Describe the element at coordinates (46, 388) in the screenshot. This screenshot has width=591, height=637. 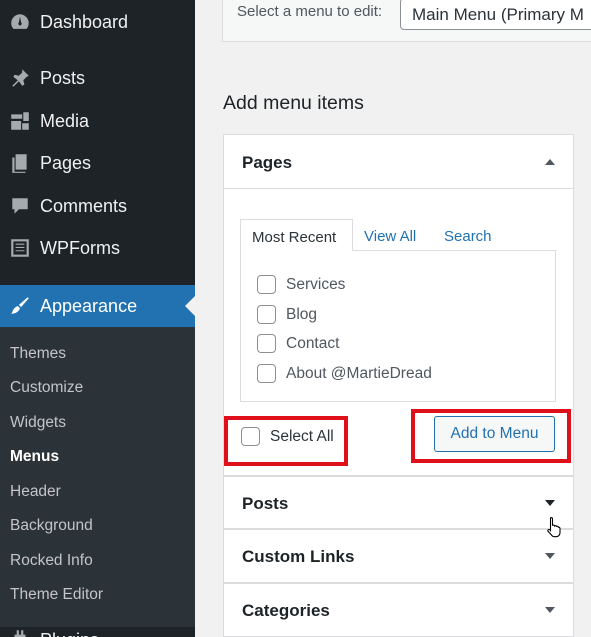
I see `submenu-customize: Customize` at that location.